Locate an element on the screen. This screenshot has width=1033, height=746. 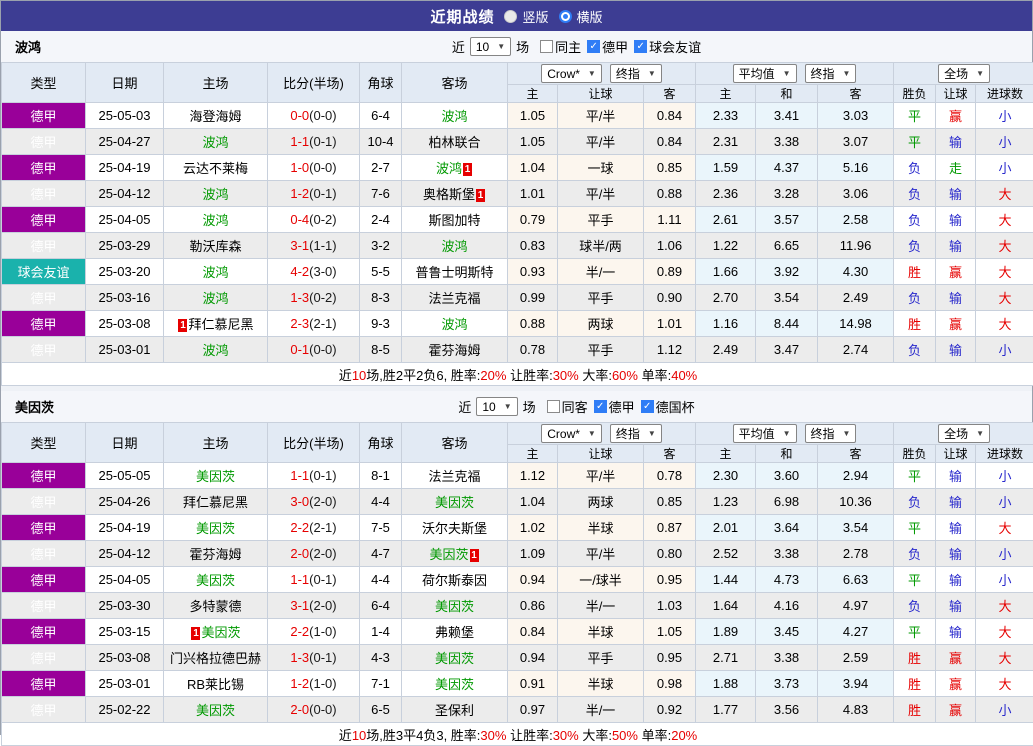
team-name: 云达不莱梅 is located at coordinates (215, 168).